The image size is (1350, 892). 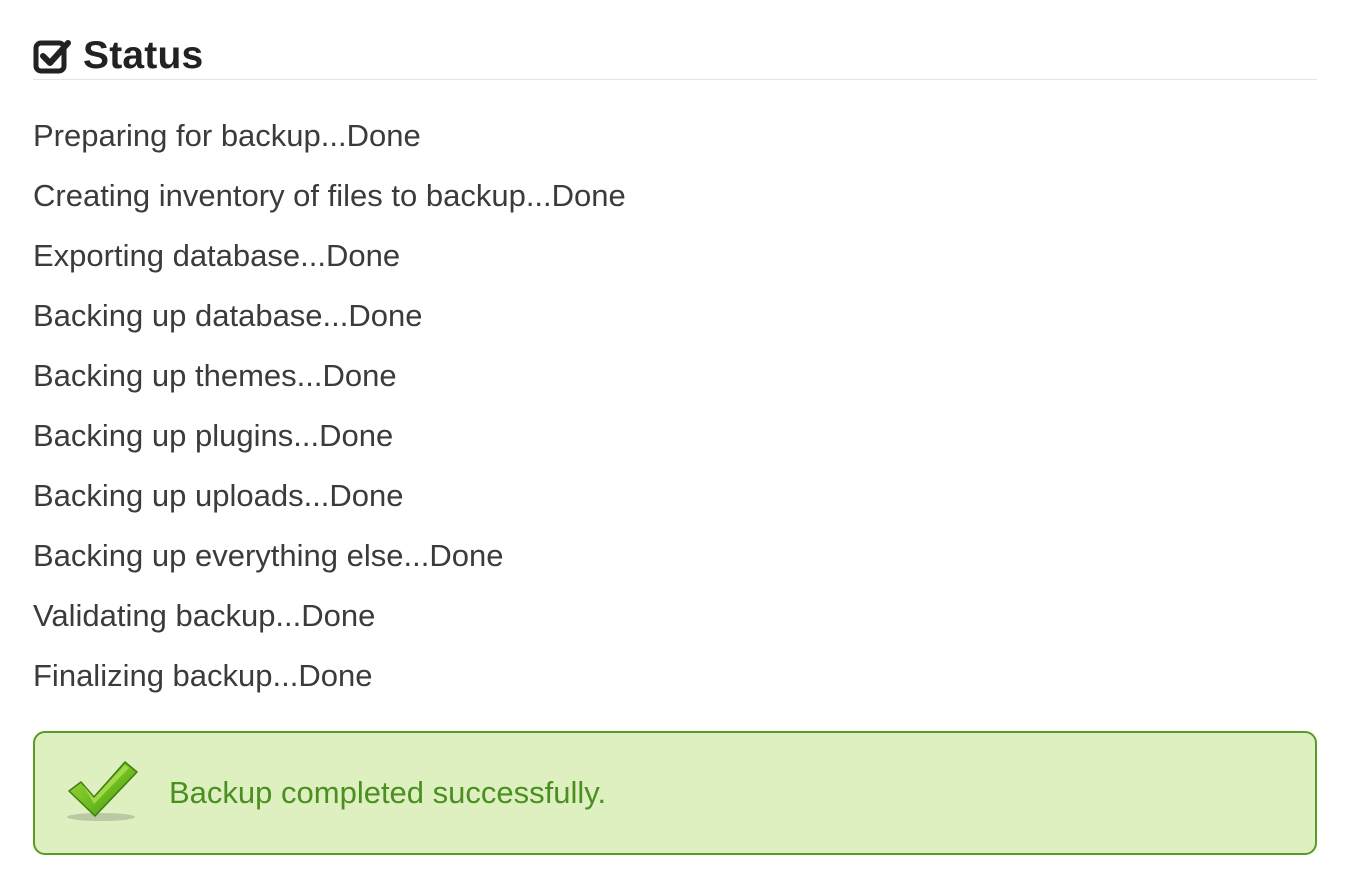 What do you see at coordinates (103, 792) in the screenshot?
I see `green-checkmark-icon` at bounding box center [103, 792].